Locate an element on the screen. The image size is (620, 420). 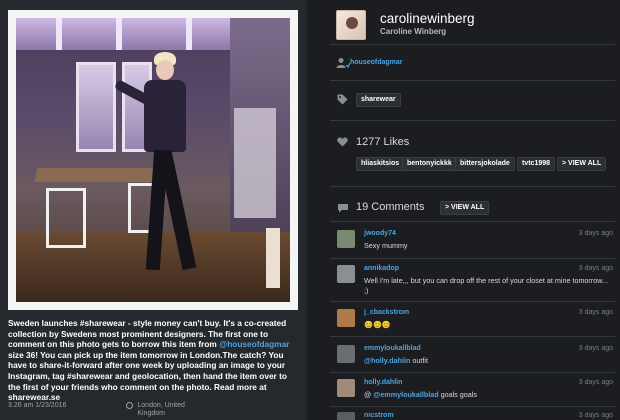
hashtag-tag-icon is located at coordinates (342, 99).